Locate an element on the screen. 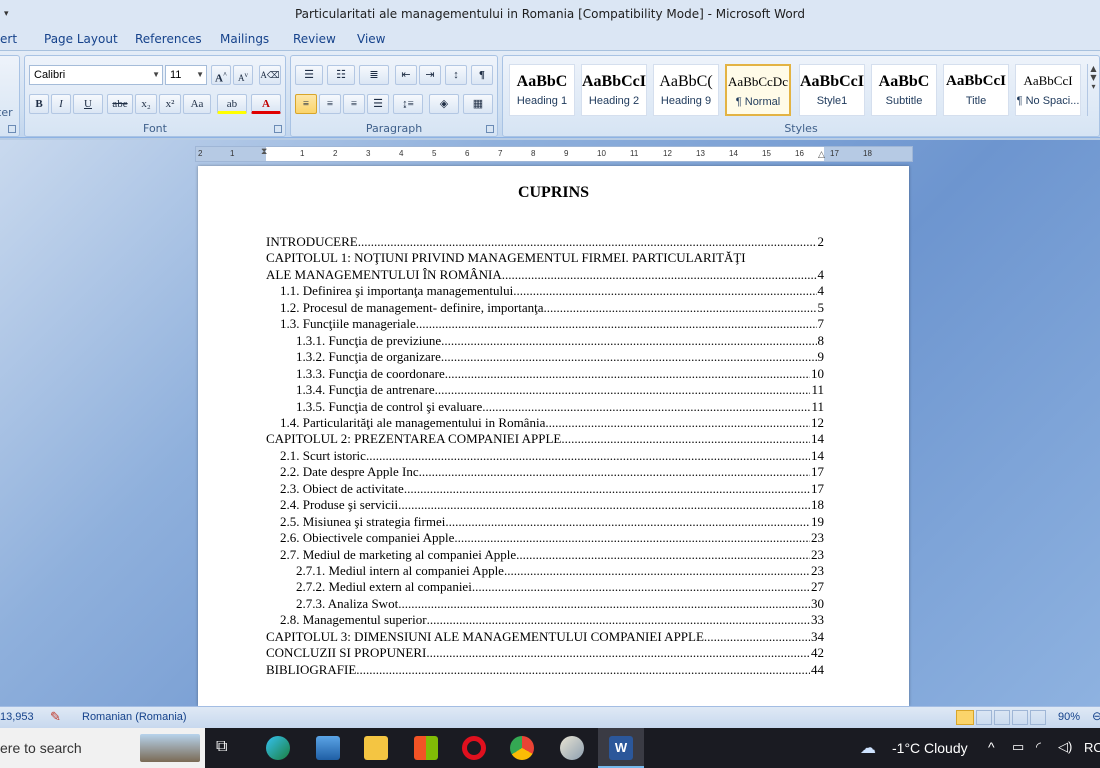  bullets-button: ☰ is located at coordinates (309, 75).